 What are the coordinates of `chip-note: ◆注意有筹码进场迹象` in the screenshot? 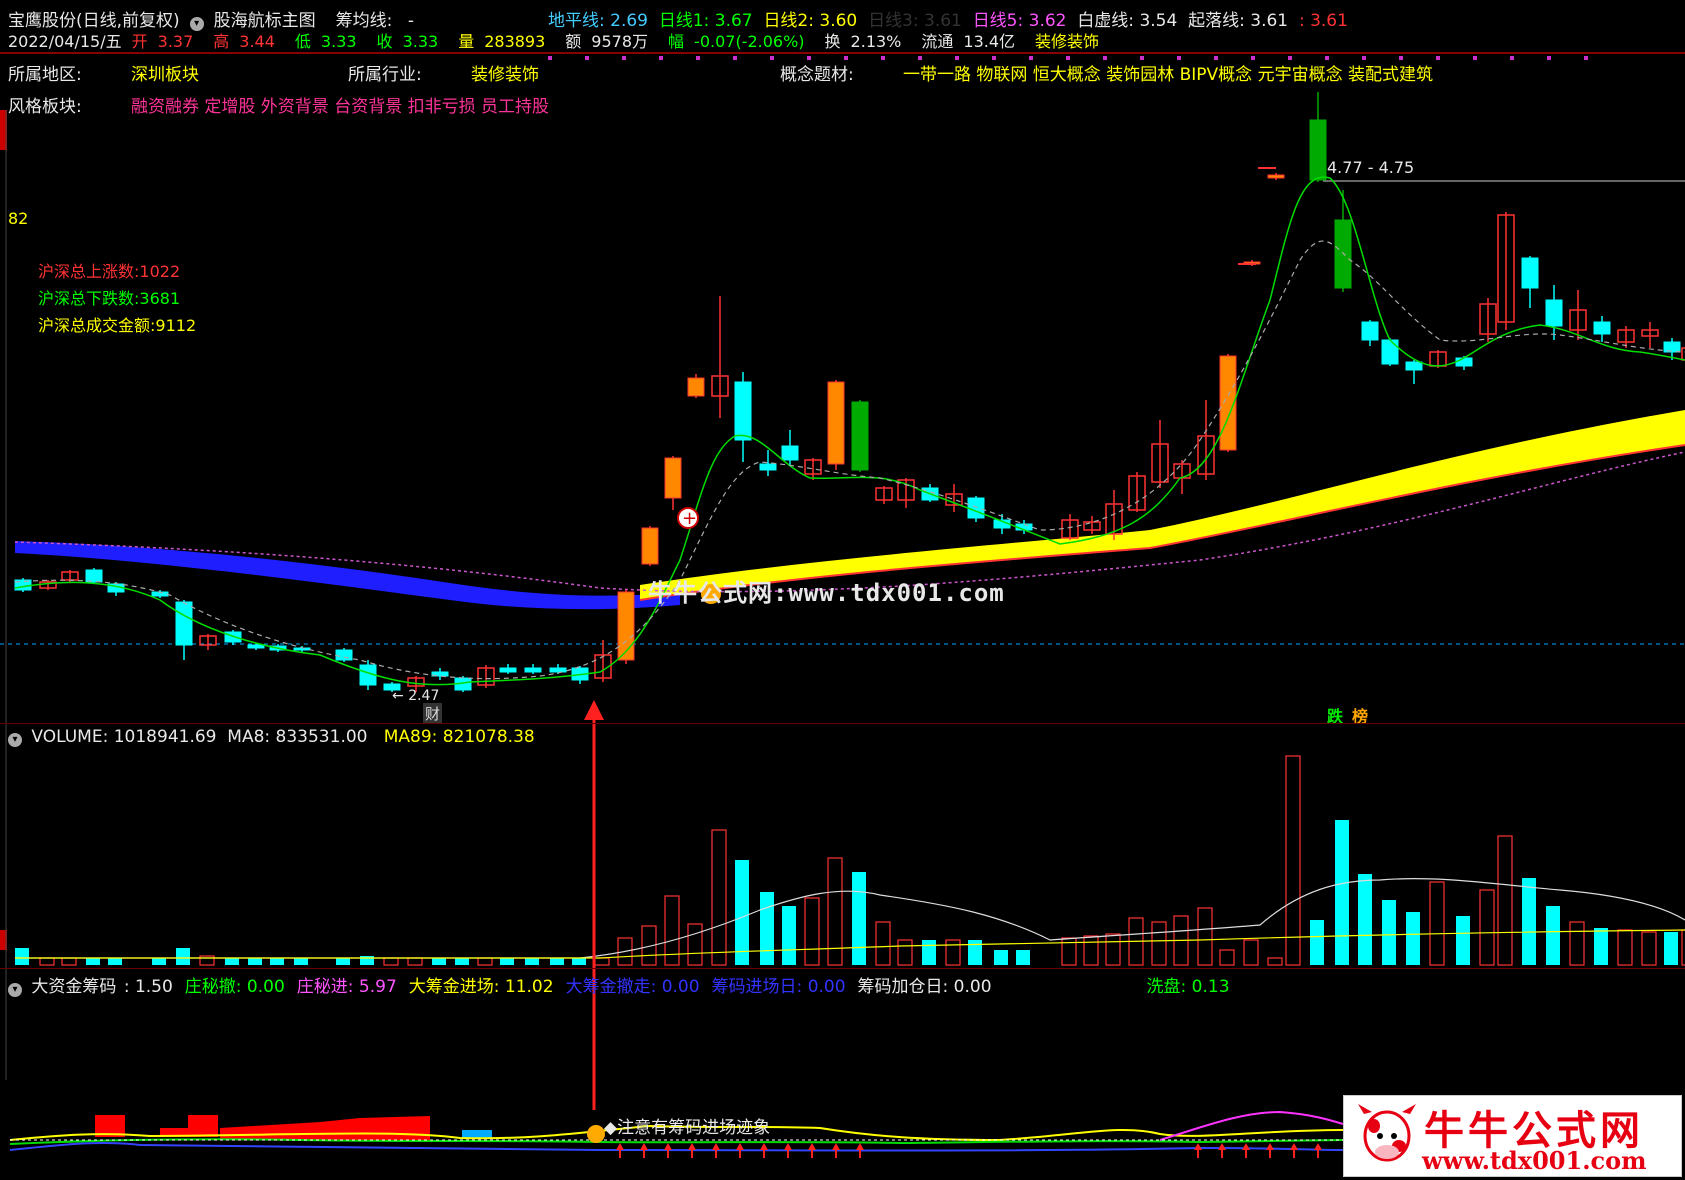 It's located at (687, 1128).